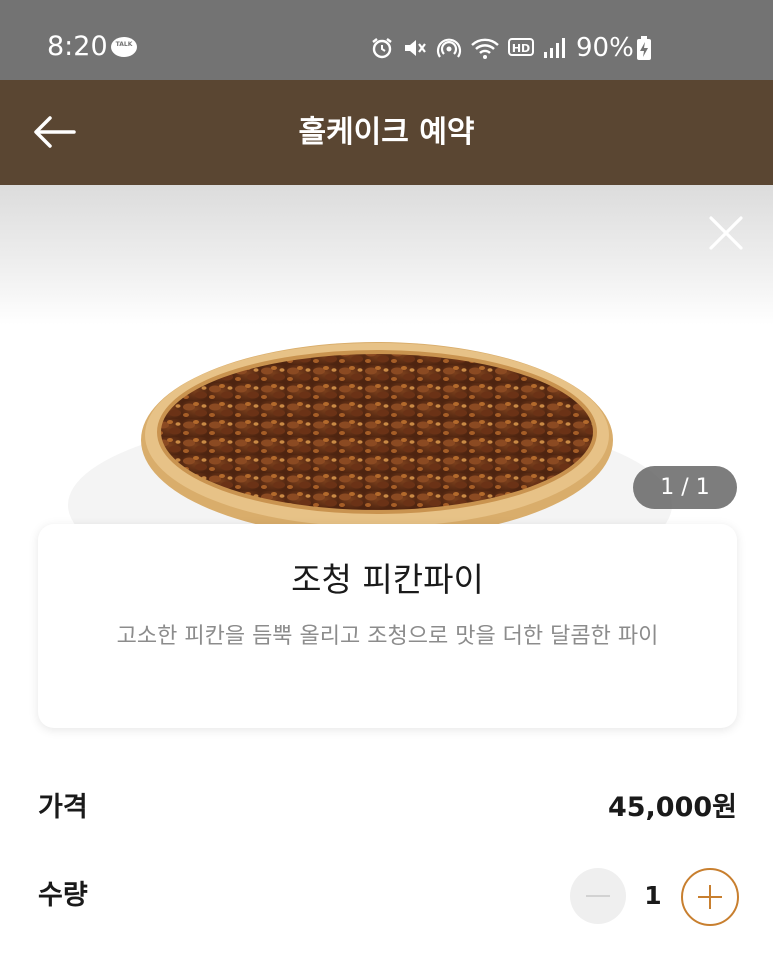 Image resolution: width=773 pixels, height=960 pixels. I want to click on quantity-value: 1, so click(653, 895).